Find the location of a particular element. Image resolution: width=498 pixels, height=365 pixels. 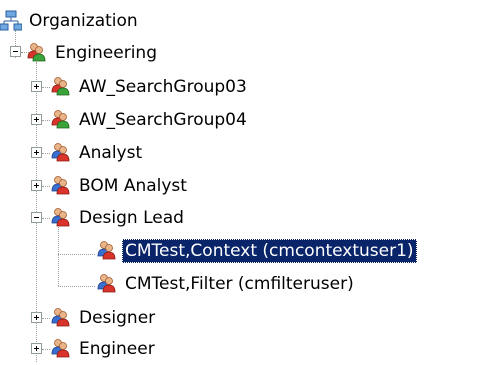

tree-node-label: Organization is located at coordinates (83, 21).